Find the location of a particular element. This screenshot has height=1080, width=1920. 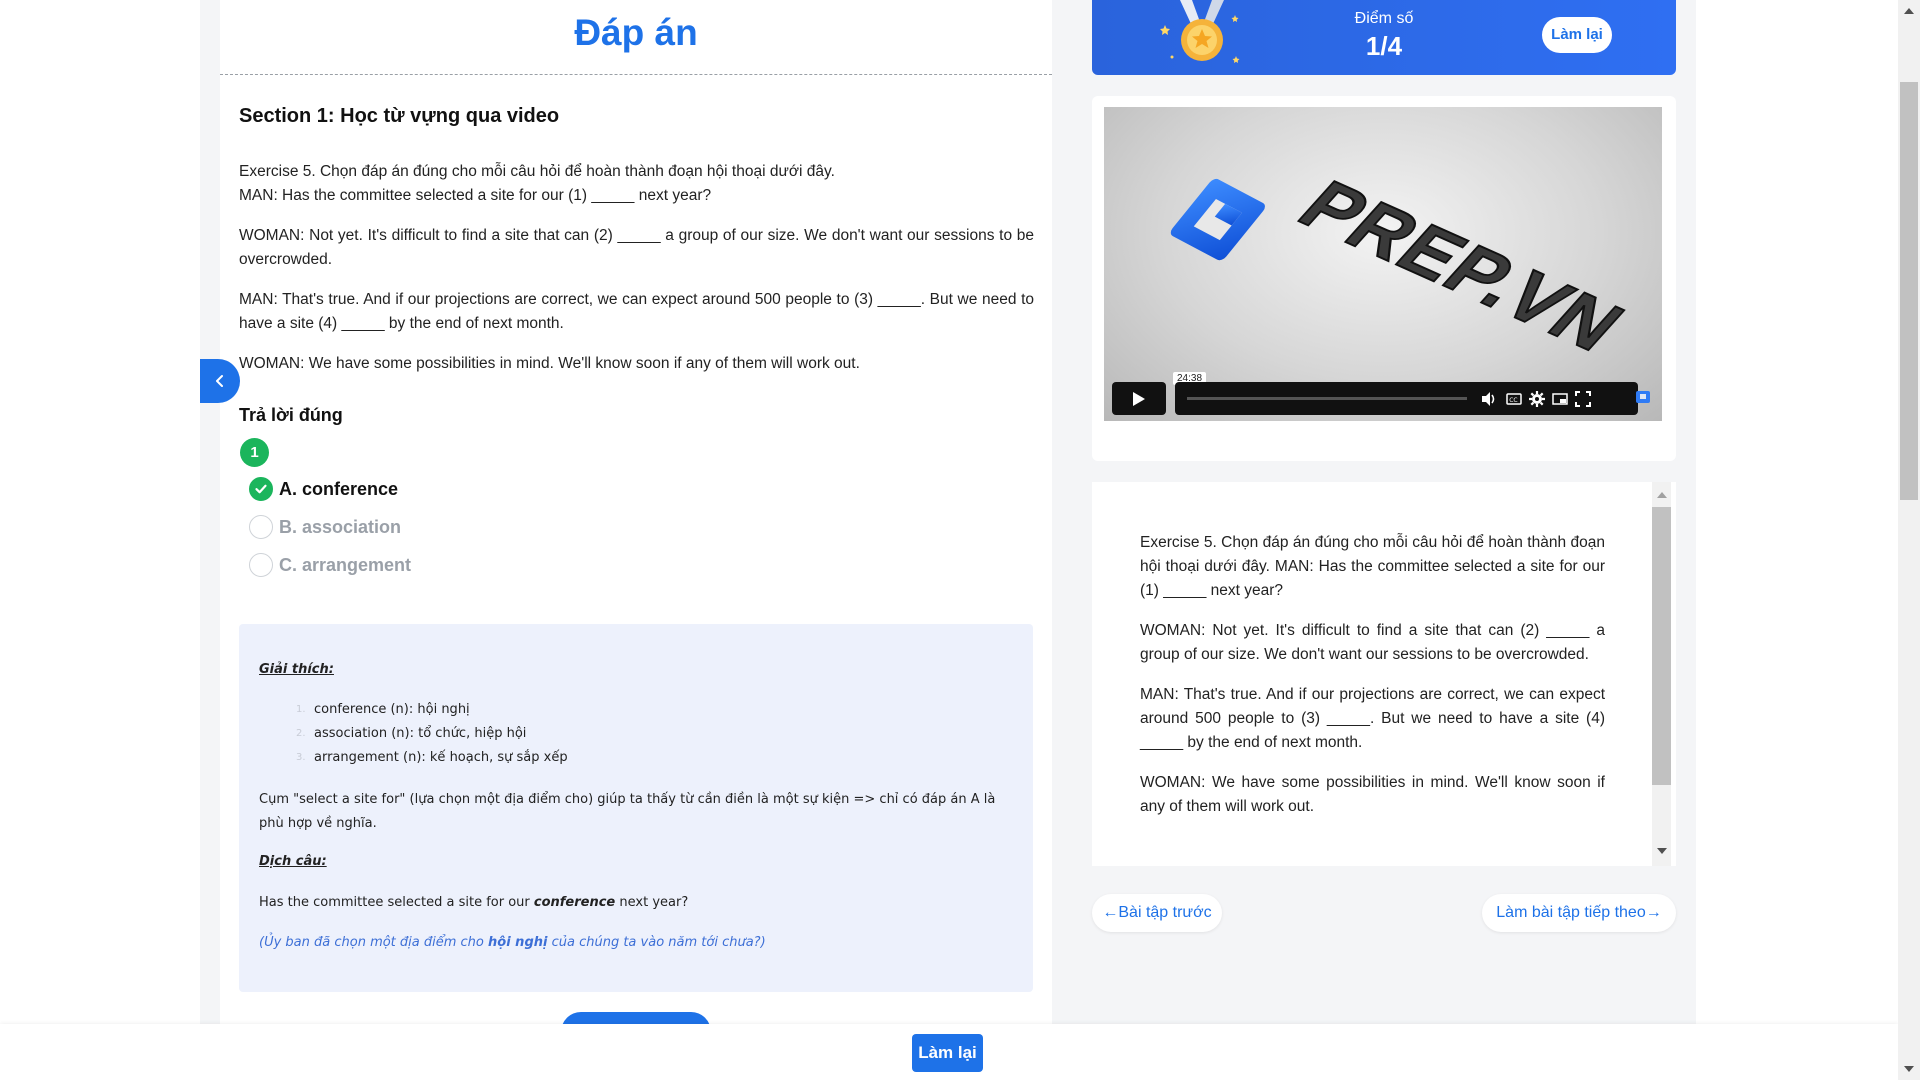

chevron-left-icon is located at coordinates (219, 381).